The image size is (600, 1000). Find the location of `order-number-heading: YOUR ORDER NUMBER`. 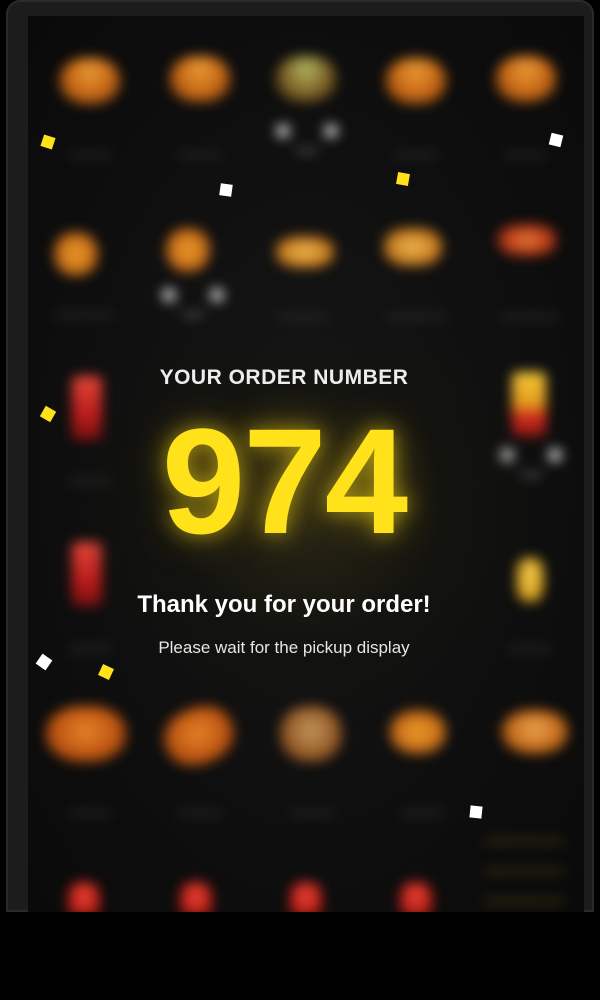

order-number-heading: YOUR ORDER NUMBER is located at coordinates (284, 377).